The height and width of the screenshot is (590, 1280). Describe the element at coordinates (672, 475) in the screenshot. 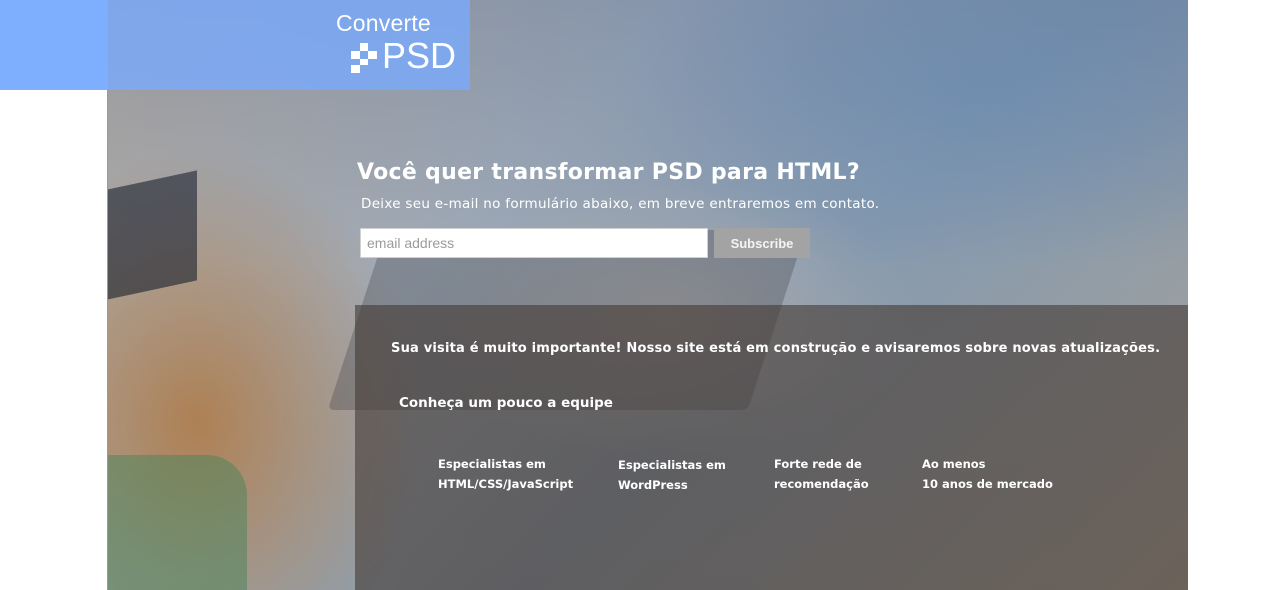

I see `feature-item: Especialistas em WordPress` at that location.